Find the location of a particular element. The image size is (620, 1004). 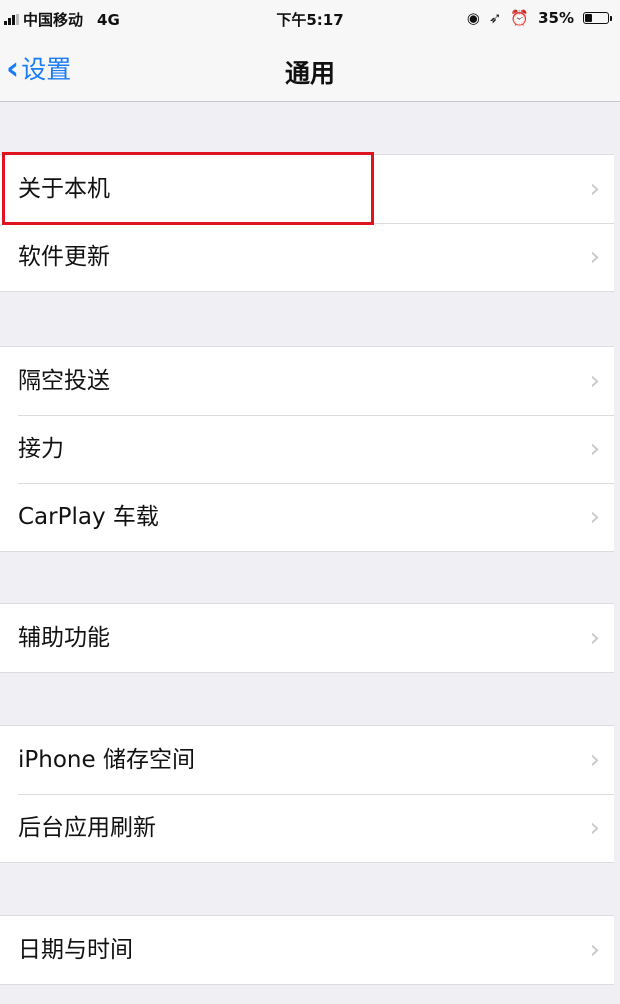

page-title: 通用 is located at coordinates (309, 73).